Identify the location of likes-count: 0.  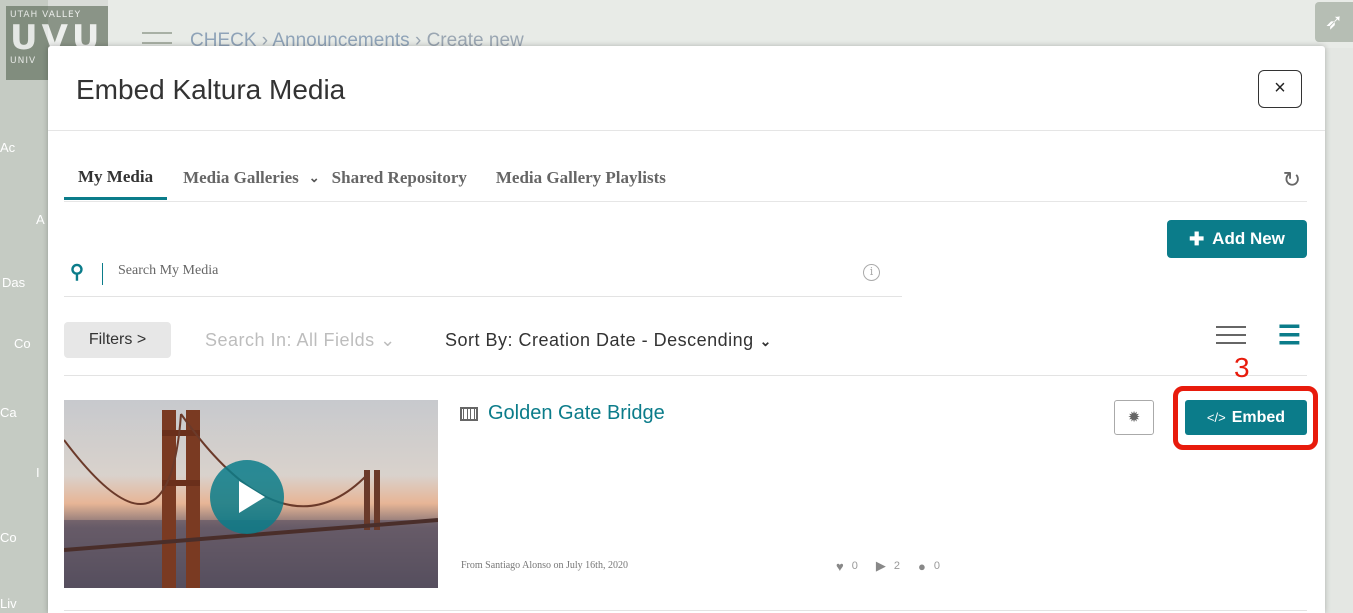
(854, 566).